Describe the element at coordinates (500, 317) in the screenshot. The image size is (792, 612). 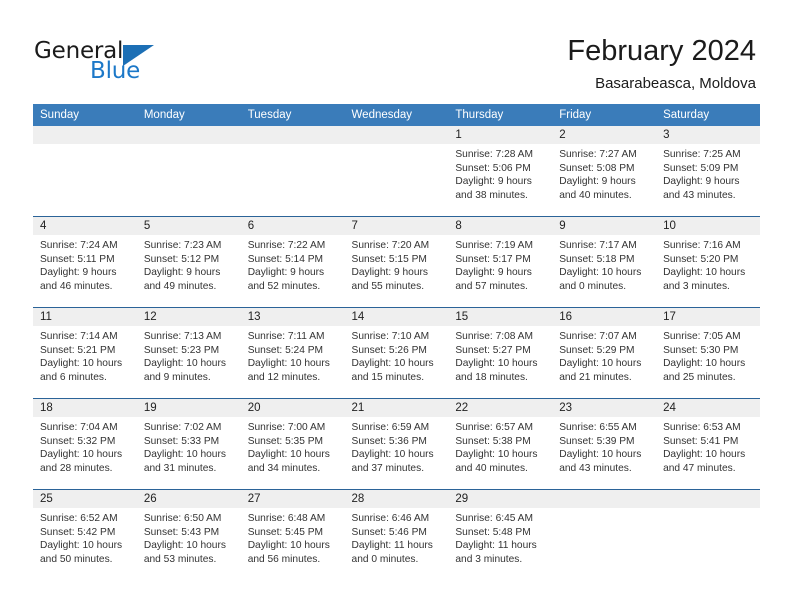
I see `day-number: 15` at that location.